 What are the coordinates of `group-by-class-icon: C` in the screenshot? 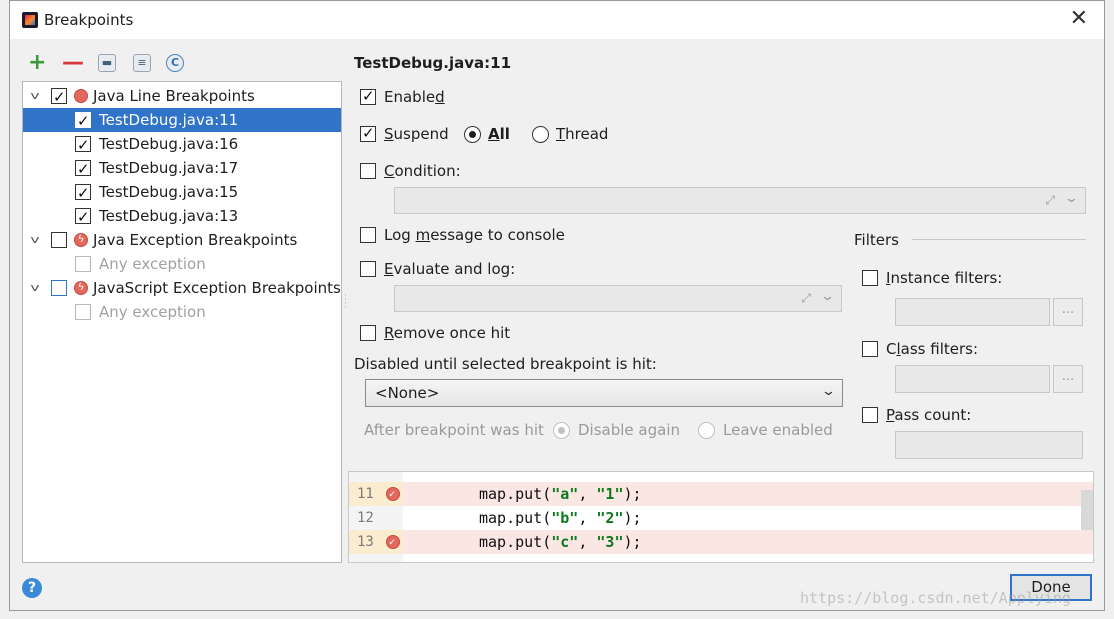 It's located at (175, 63).